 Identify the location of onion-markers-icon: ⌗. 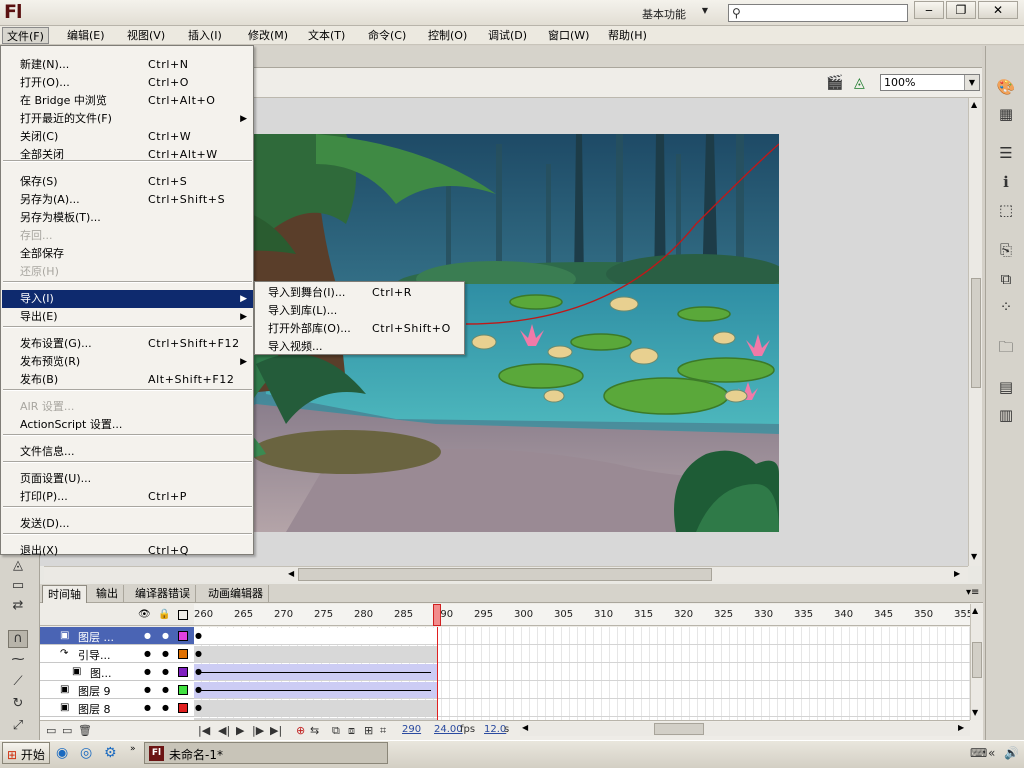
(383, 731).